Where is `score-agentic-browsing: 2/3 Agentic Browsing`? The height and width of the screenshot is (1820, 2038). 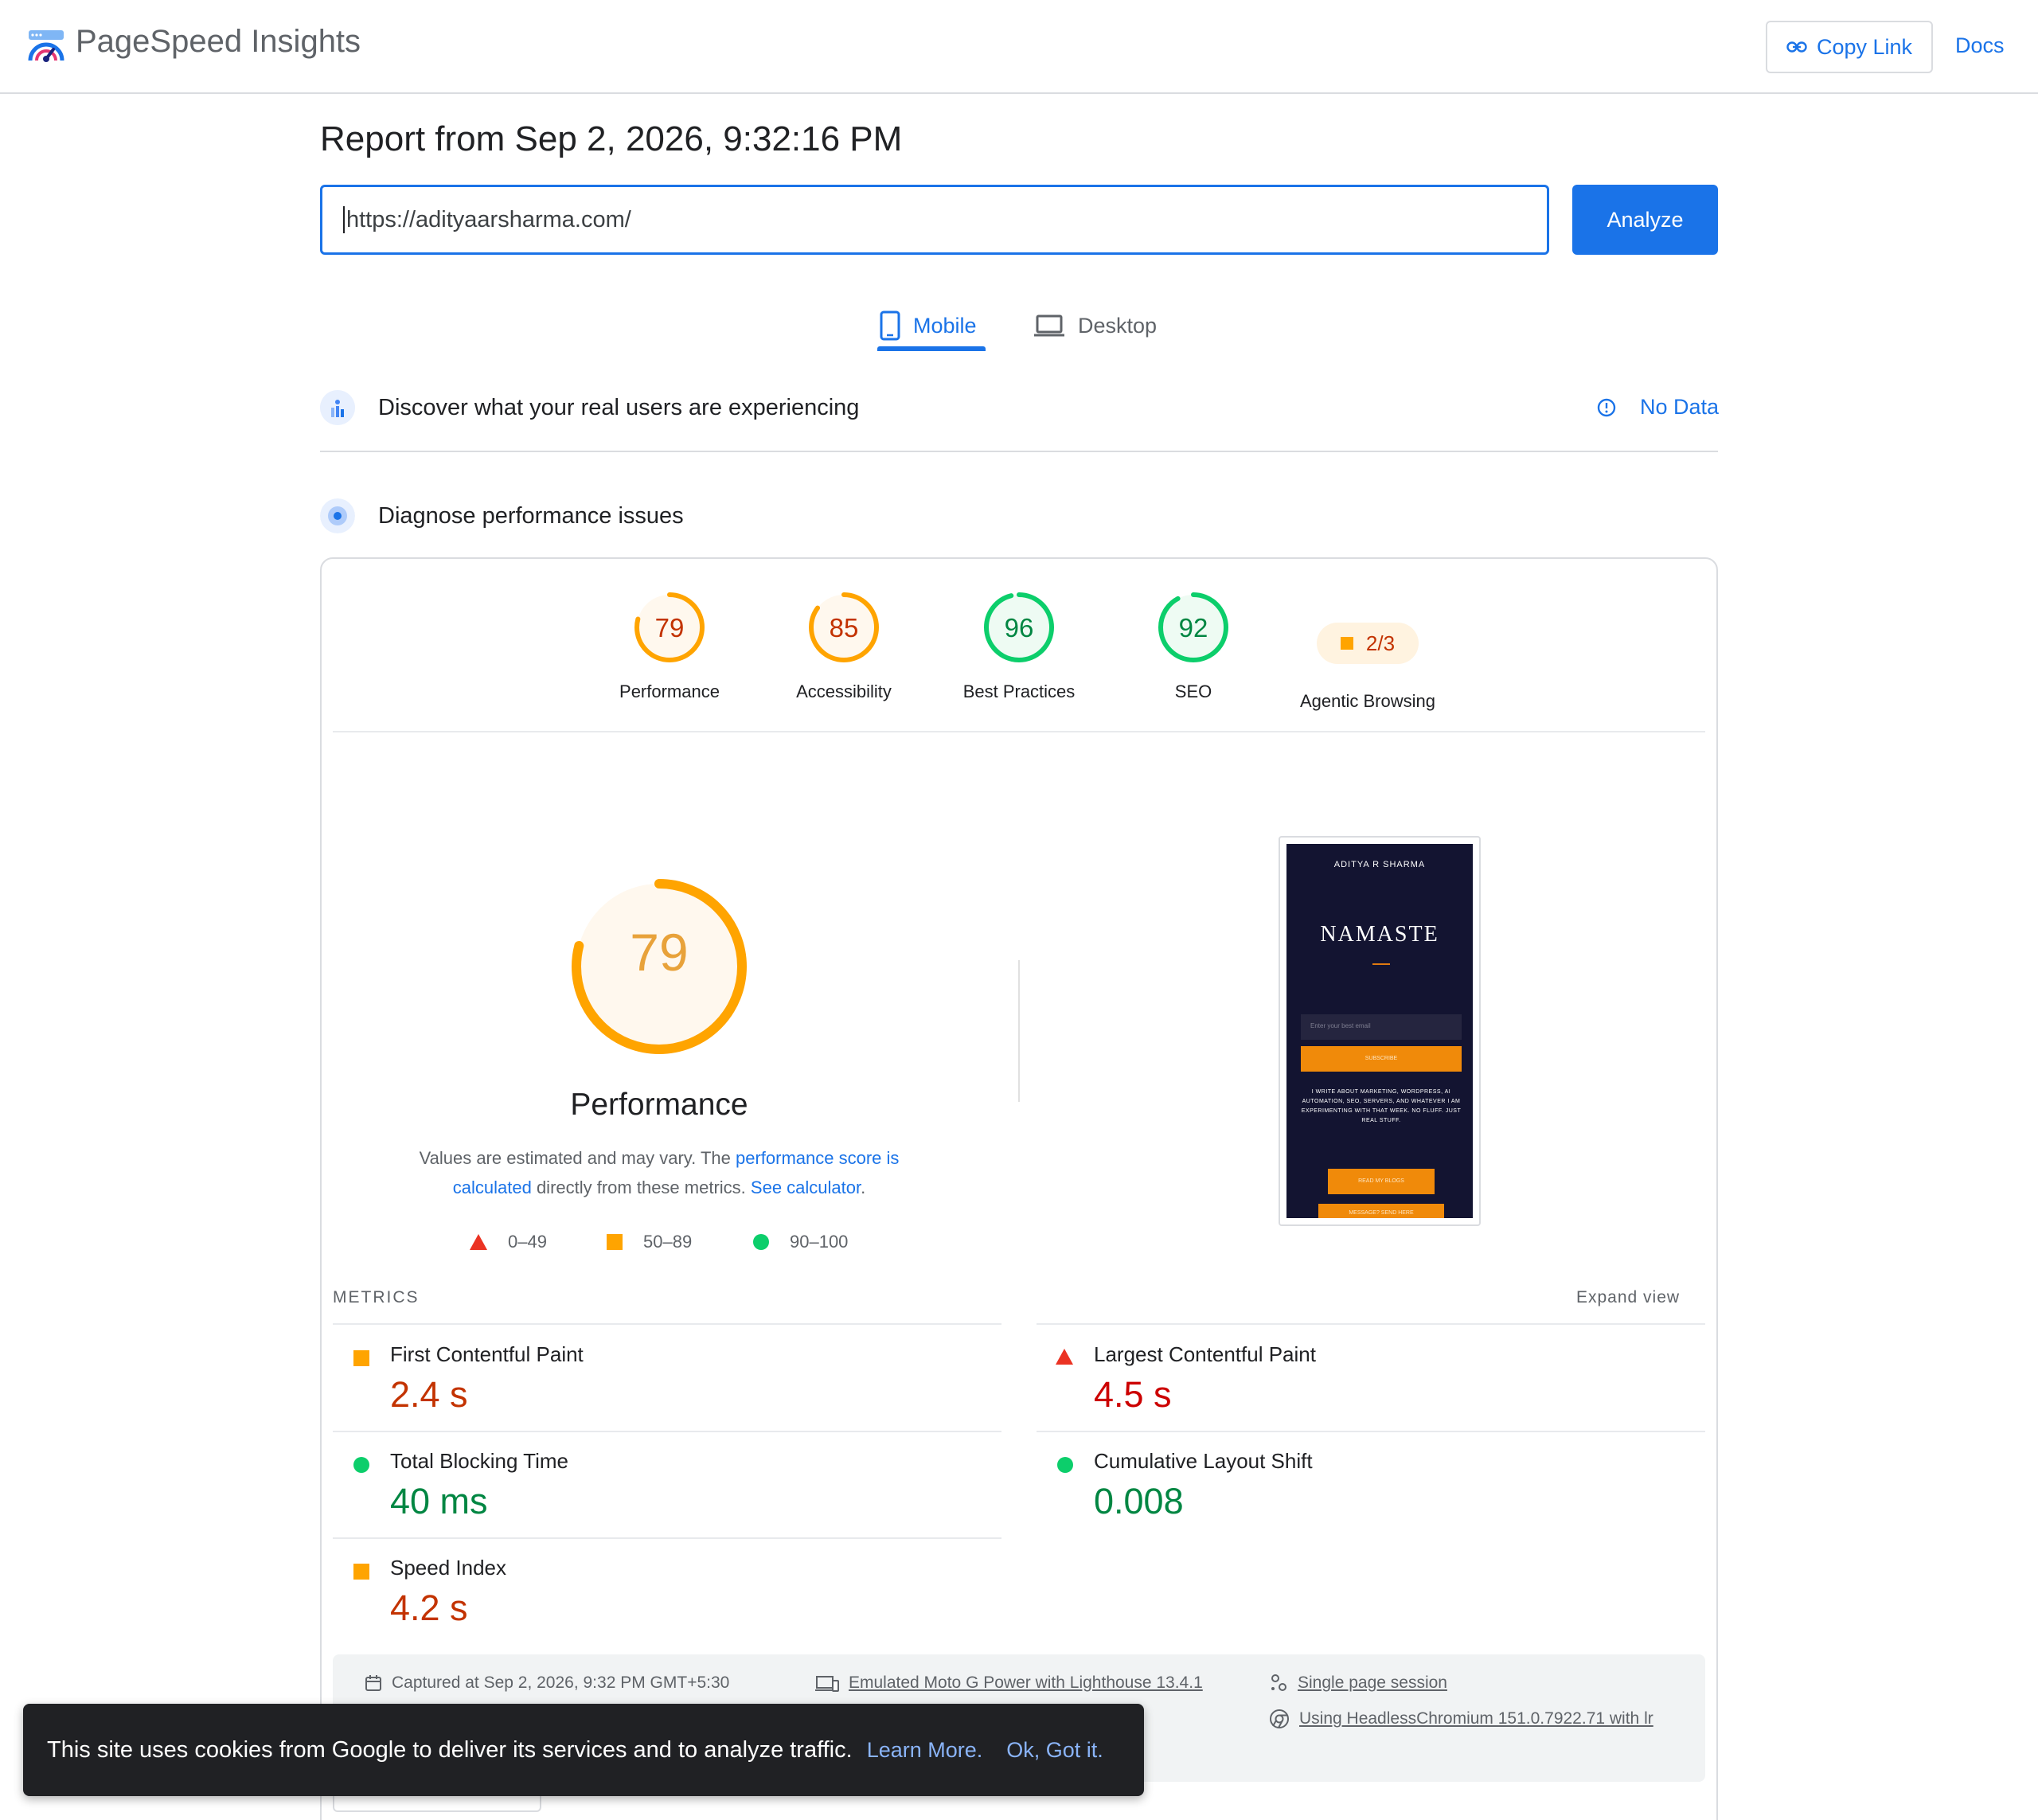 score-agentic-browsing: 2/3 Agentic Browsing is located at coordinates (1368, 651).